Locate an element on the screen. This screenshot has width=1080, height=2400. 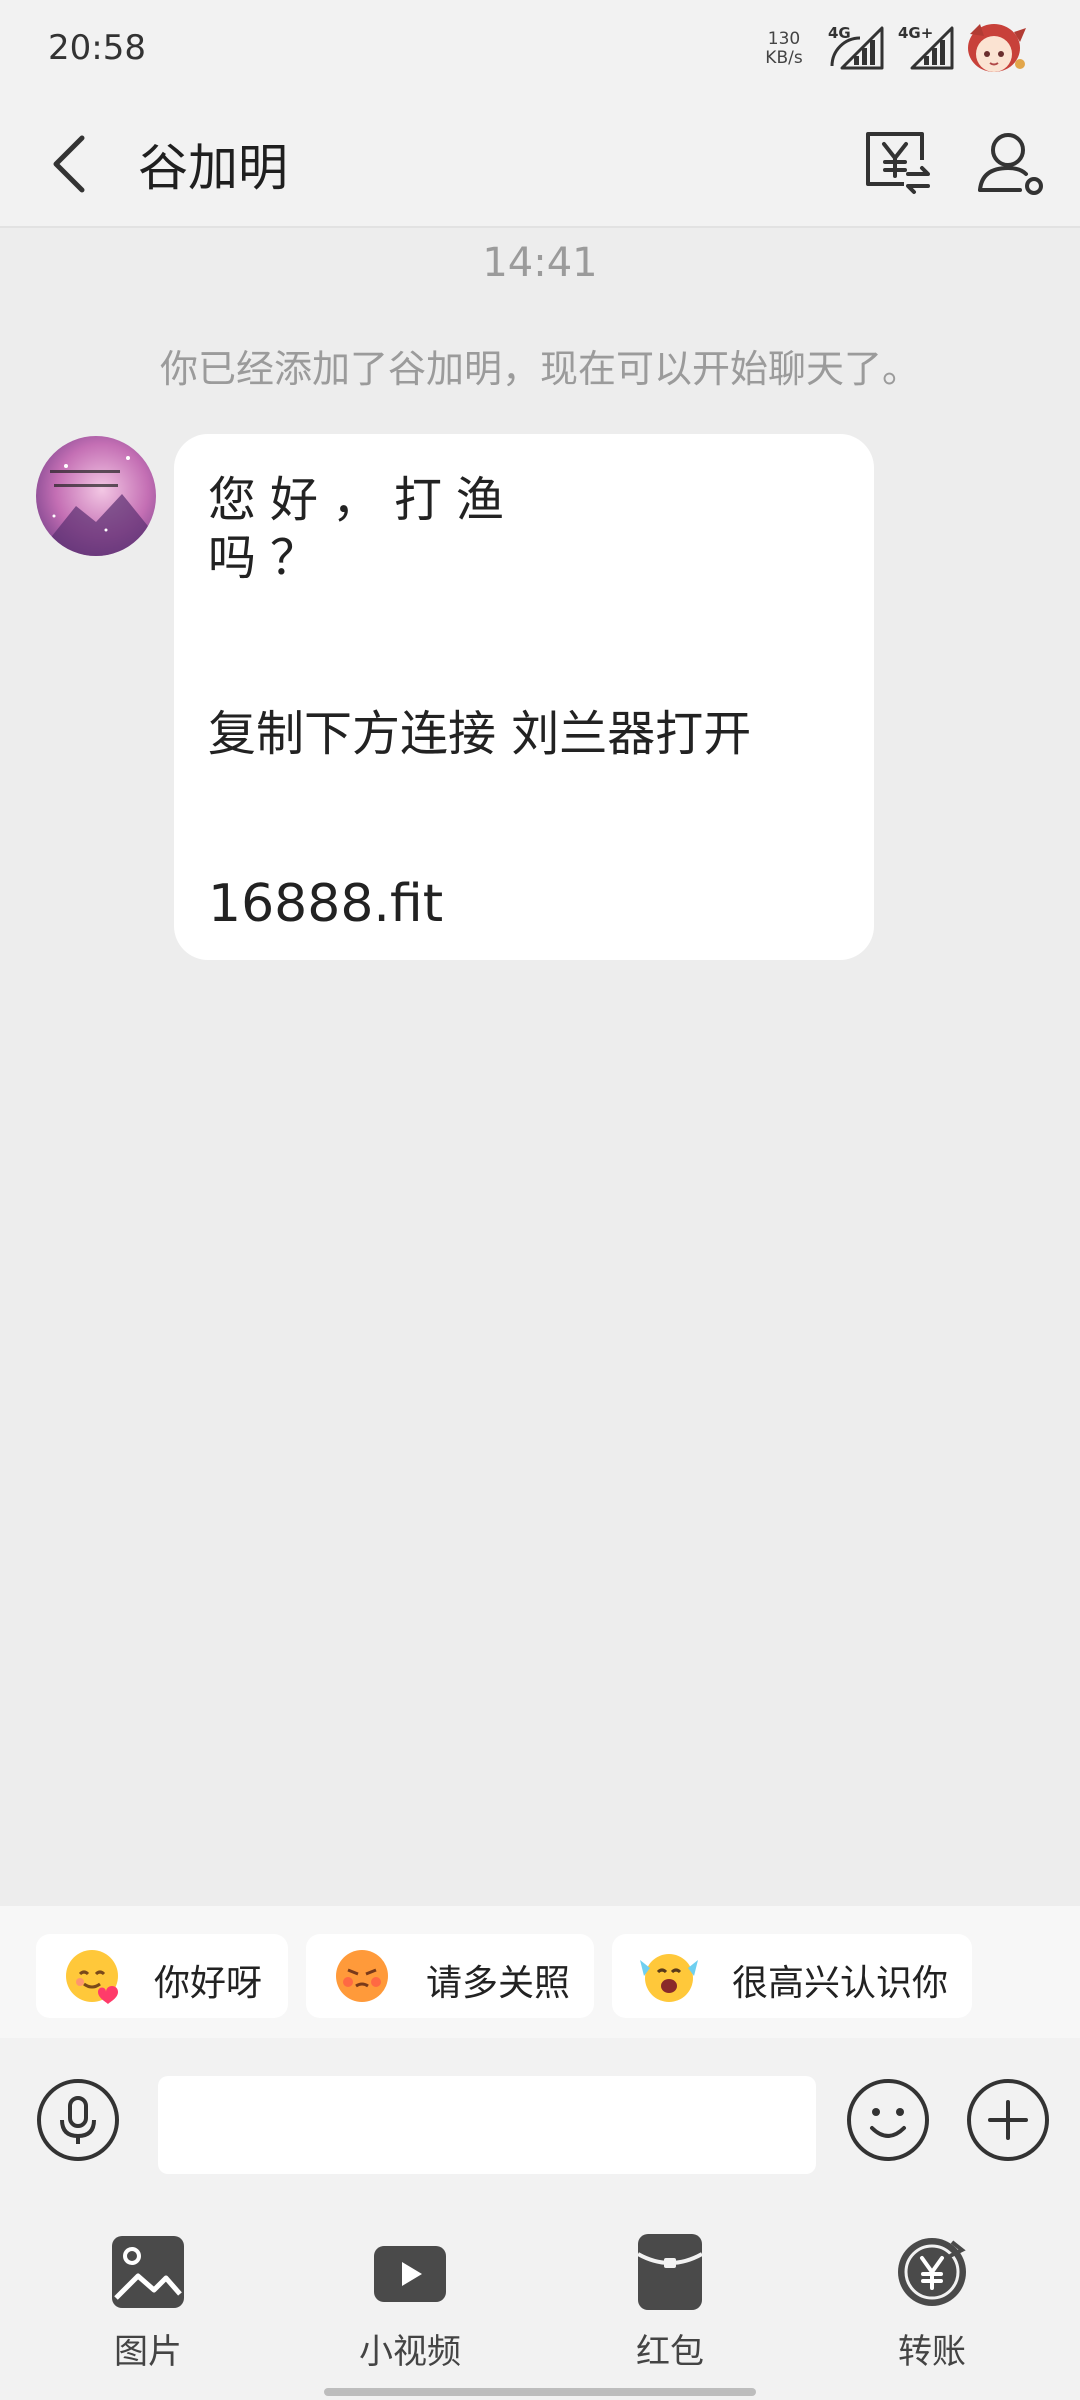
quick-reply-chip: 很高兴认识你 is located at coordinates (792, 1976).